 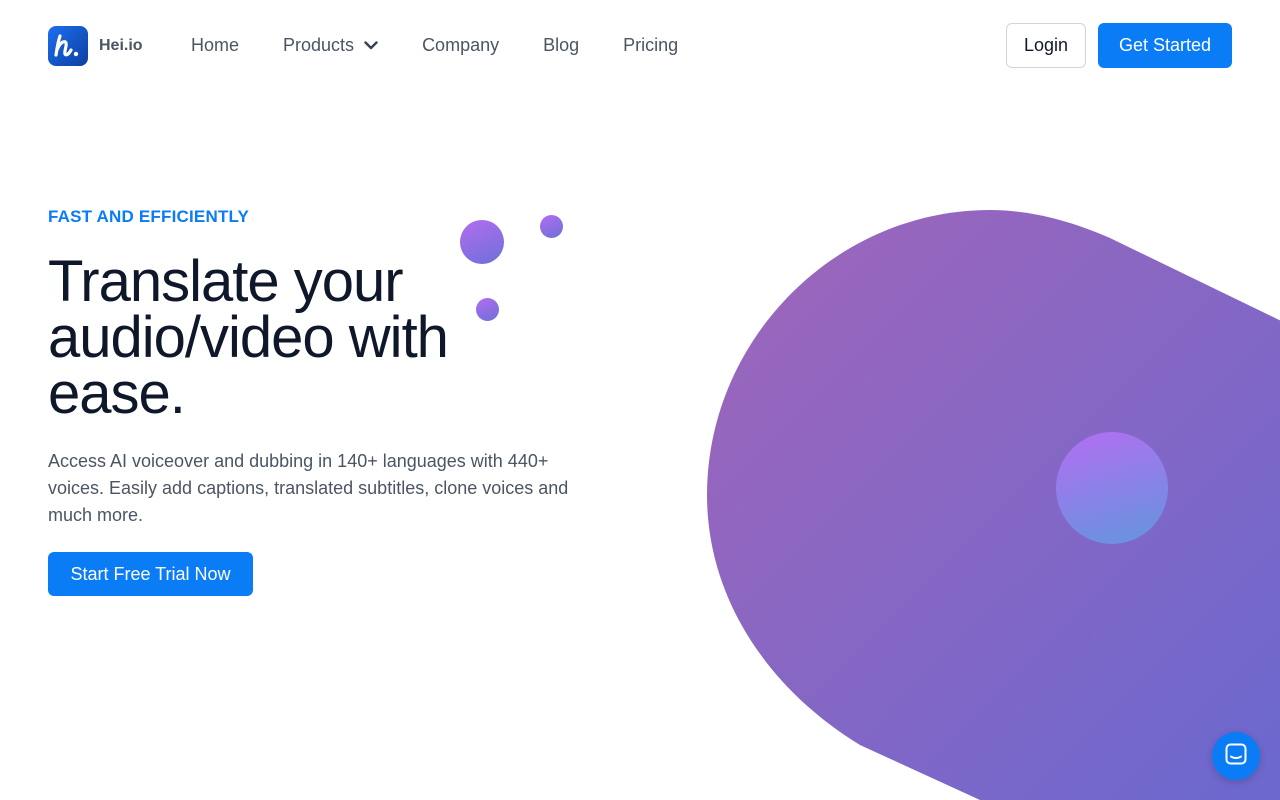 What do you see at coordinates (95, 46) in the screenshot?
I see `brand-logo: Hei.io` at bounding box center [95, 46].